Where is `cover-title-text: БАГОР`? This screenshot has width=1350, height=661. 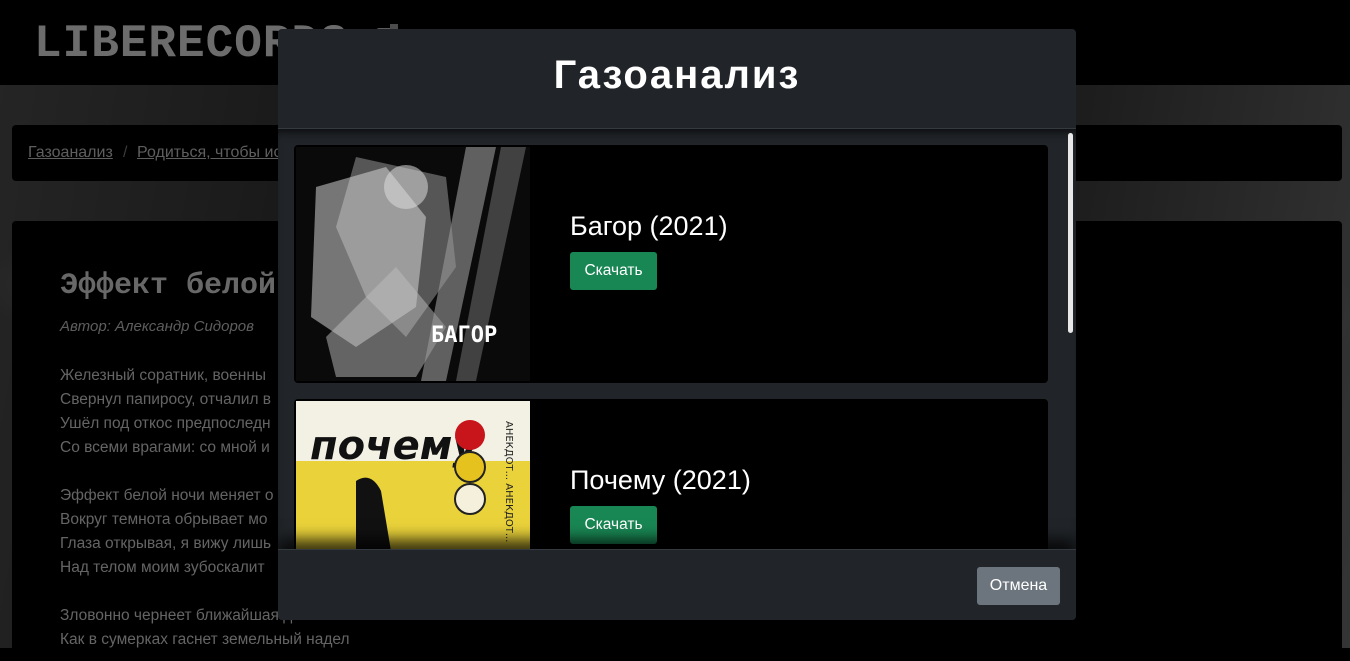
cover-title-text: БАГОР is located at coordinates (464, 335).